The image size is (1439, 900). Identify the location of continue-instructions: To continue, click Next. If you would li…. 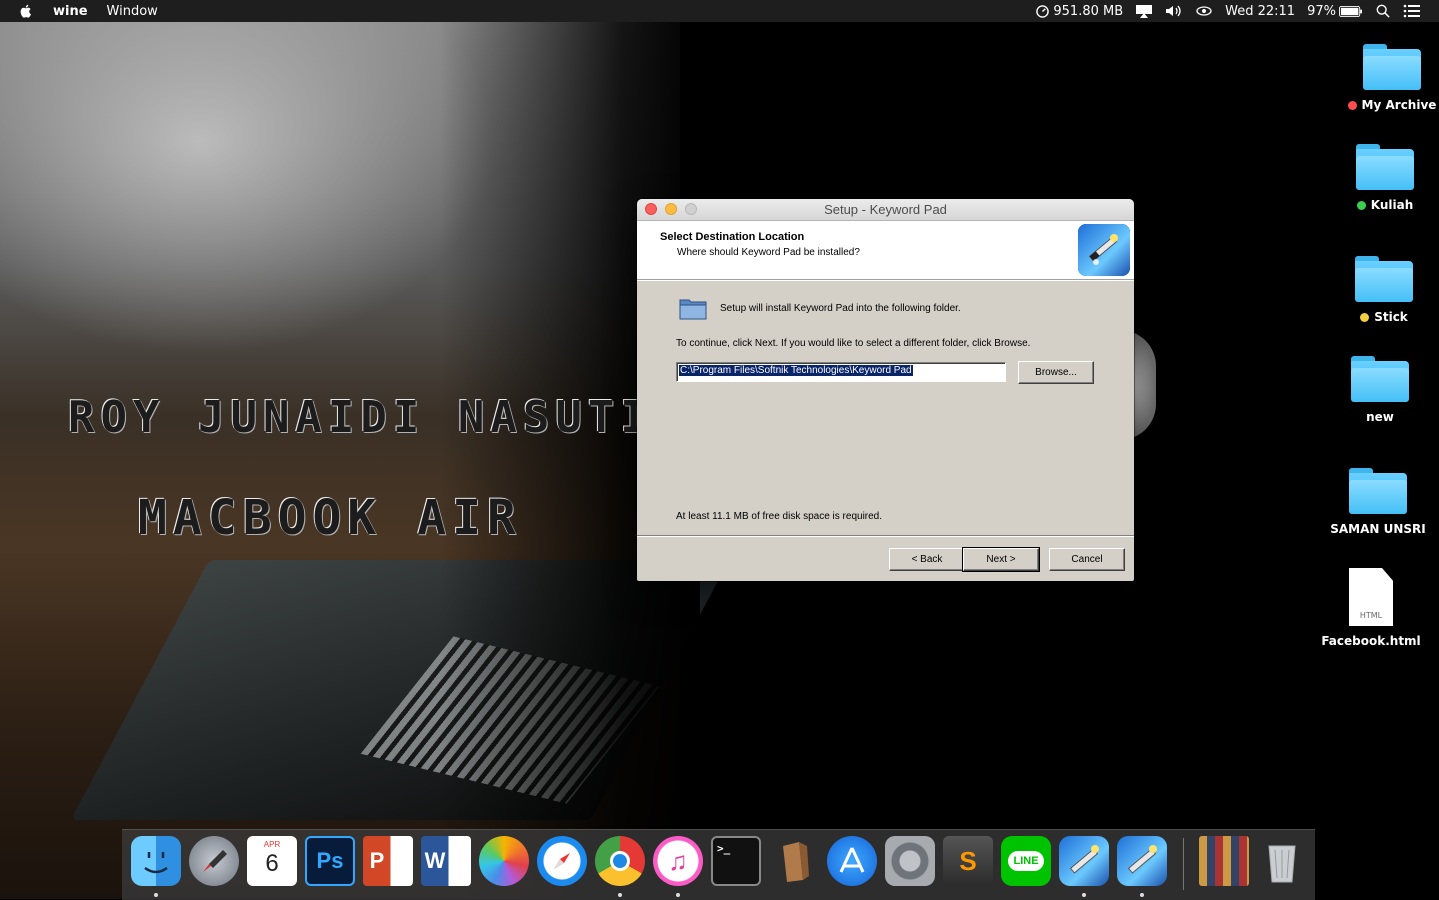
(853, 343).